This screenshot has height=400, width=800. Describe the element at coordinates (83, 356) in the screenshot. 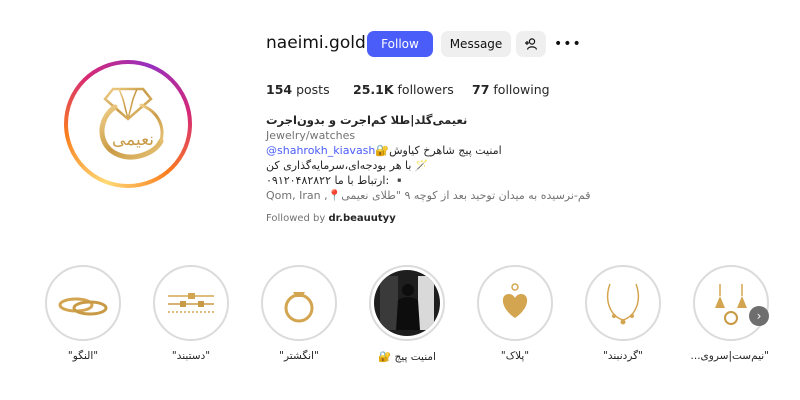

I see `highlight-label: "النگو"` at that location.